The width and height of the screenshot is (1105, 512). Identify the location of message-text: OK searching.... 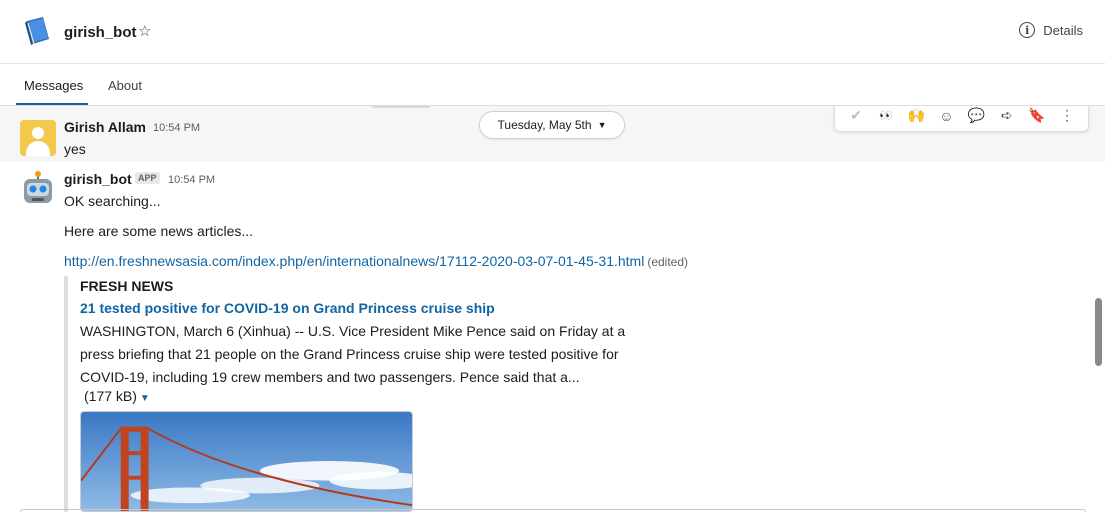
(112, 201).